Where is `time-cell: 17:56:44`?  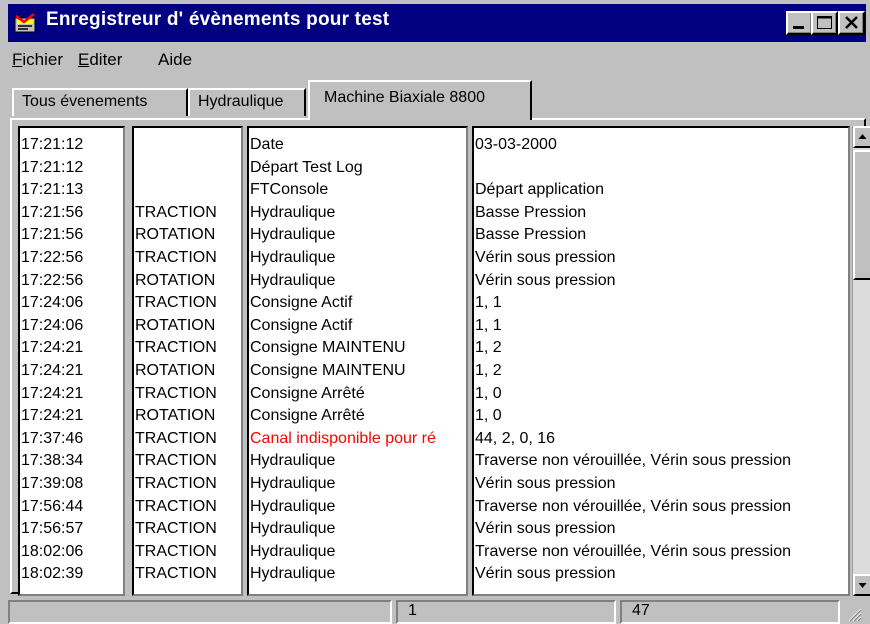 time-cell: 17:56:44 is located at coordinates (52, 506).